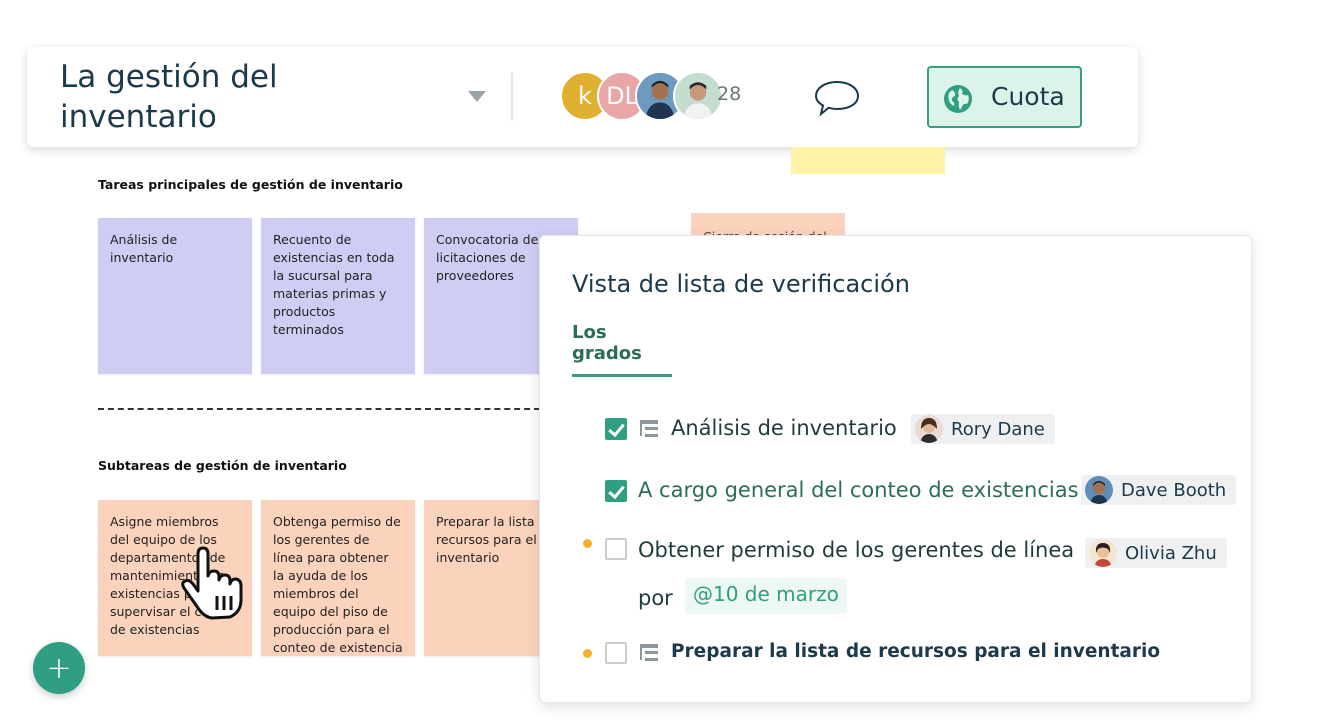 The height and width of the screenshot is (720, 1338). What do you see at coordinates (212, 583) in the screenshot?
I see `hand-cursor-icon` at bounding box center [212, 583].